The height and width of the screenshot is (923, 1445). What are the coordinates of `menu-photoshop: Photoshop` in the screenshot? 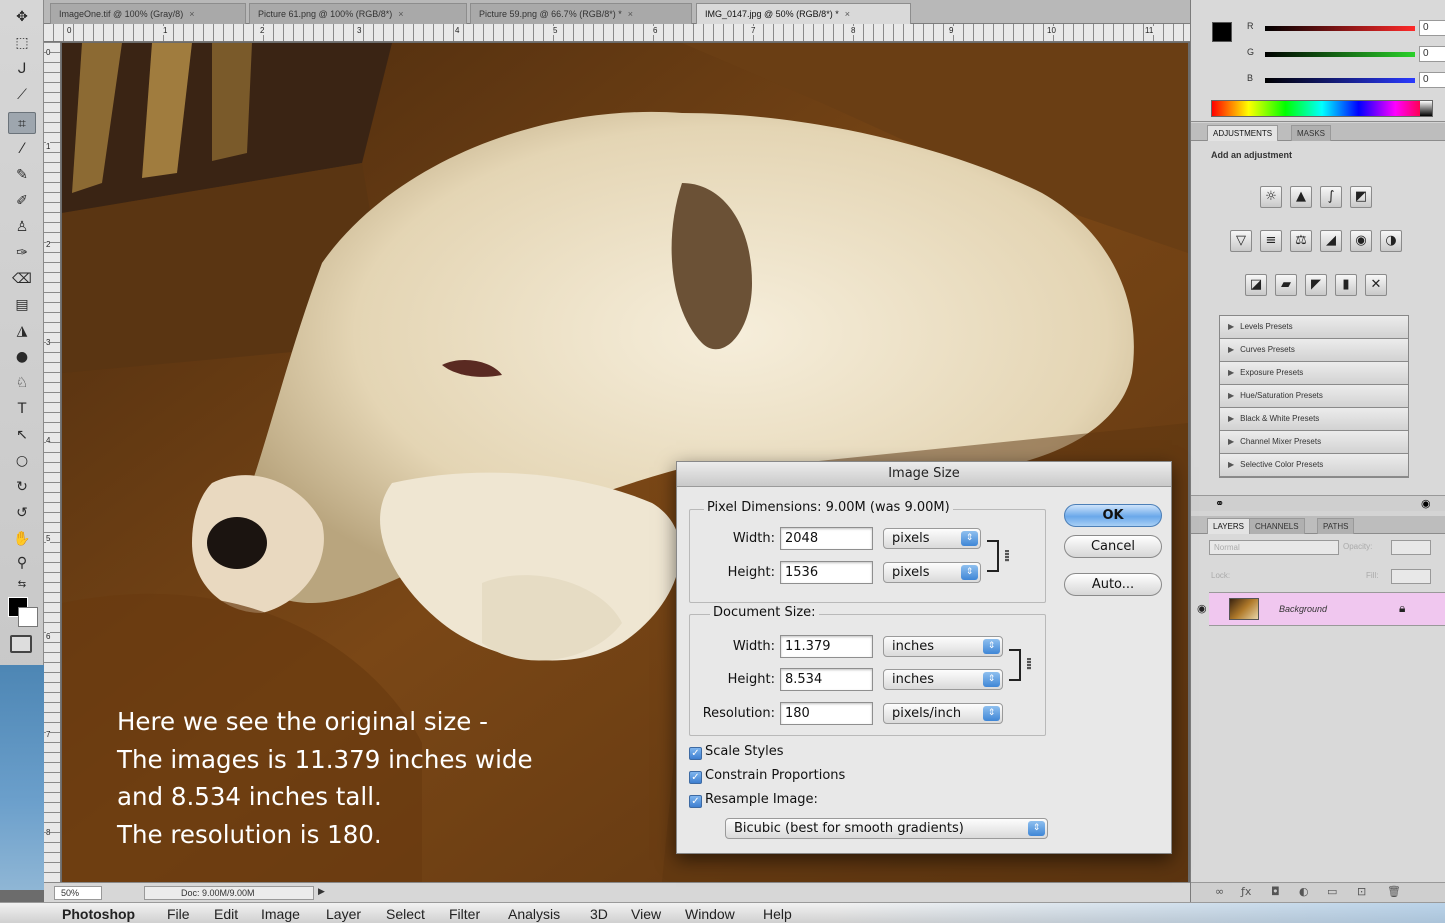 It's located at (98, 914).